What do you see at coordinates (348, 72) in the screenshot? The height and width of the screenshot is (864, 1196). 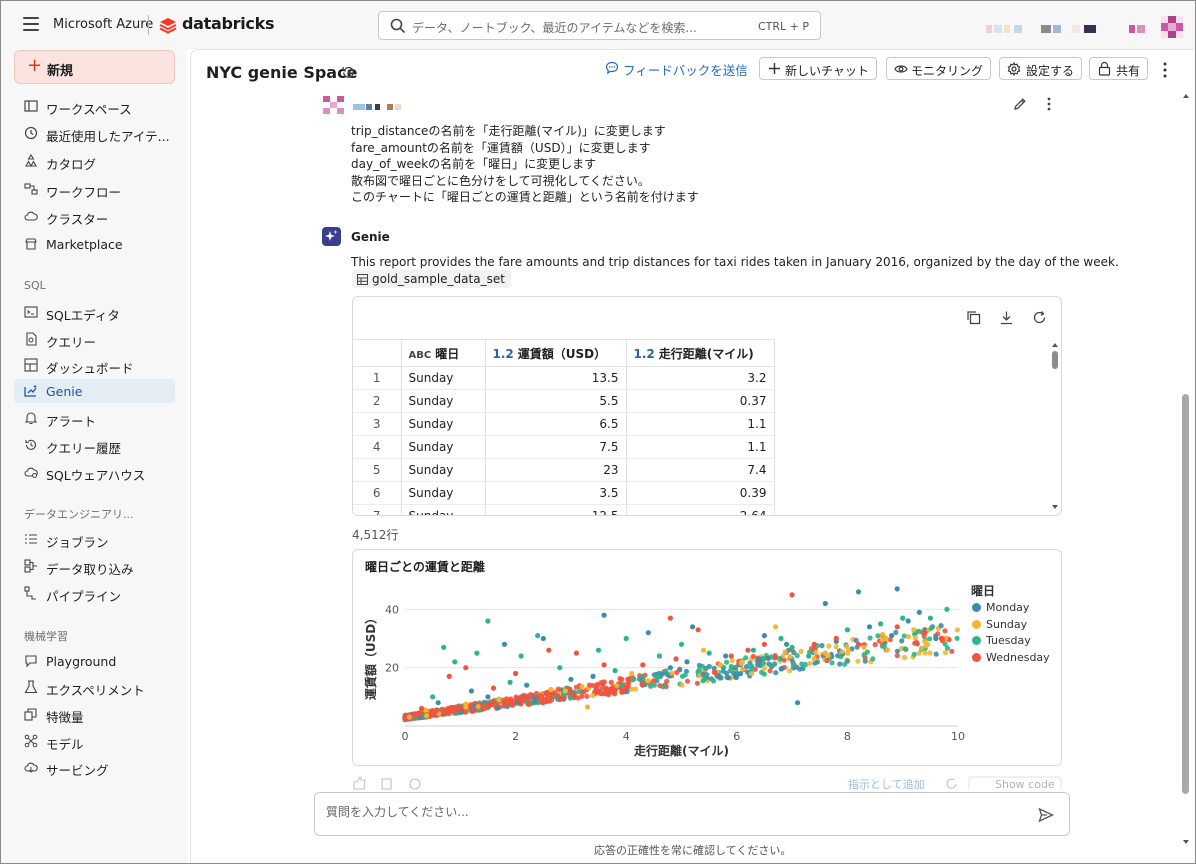 I see `history-icon` at bounding box center [348, 72].